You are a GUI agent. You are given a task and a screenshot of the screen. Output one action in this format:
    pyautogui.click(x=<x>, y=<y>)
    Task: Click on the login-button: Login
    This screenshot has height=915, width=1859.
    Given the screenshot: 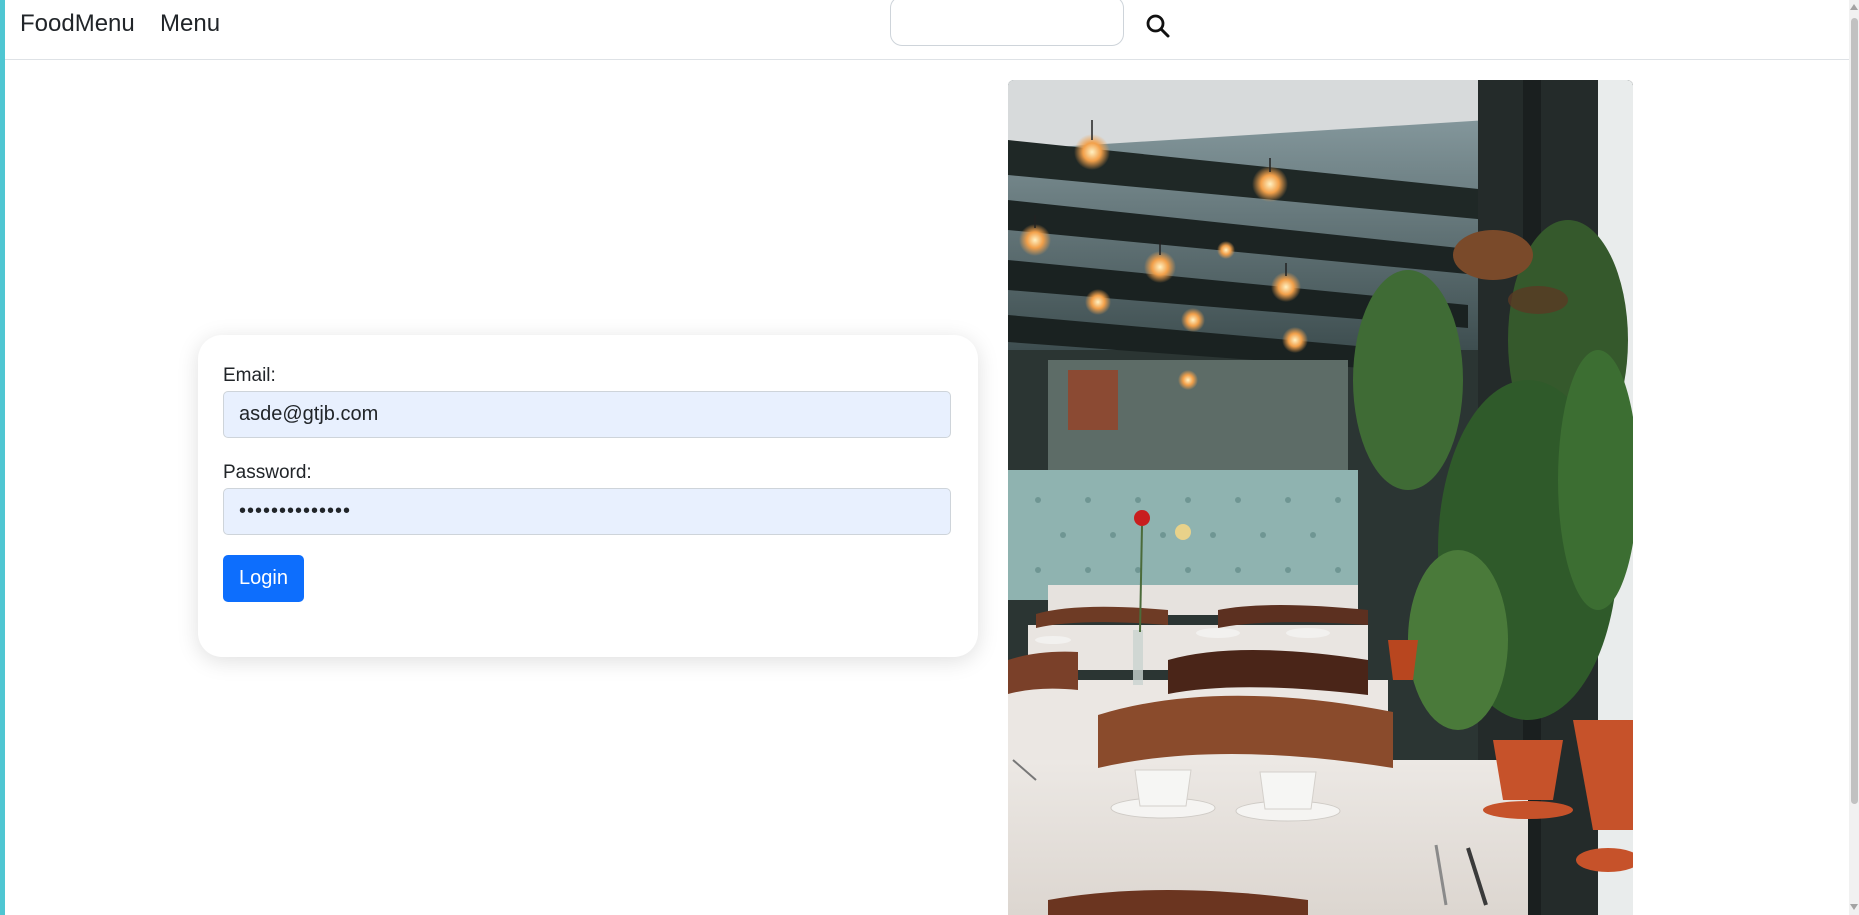 What is the action you would take?
    pyautogui.click(x=263, y=578)
    